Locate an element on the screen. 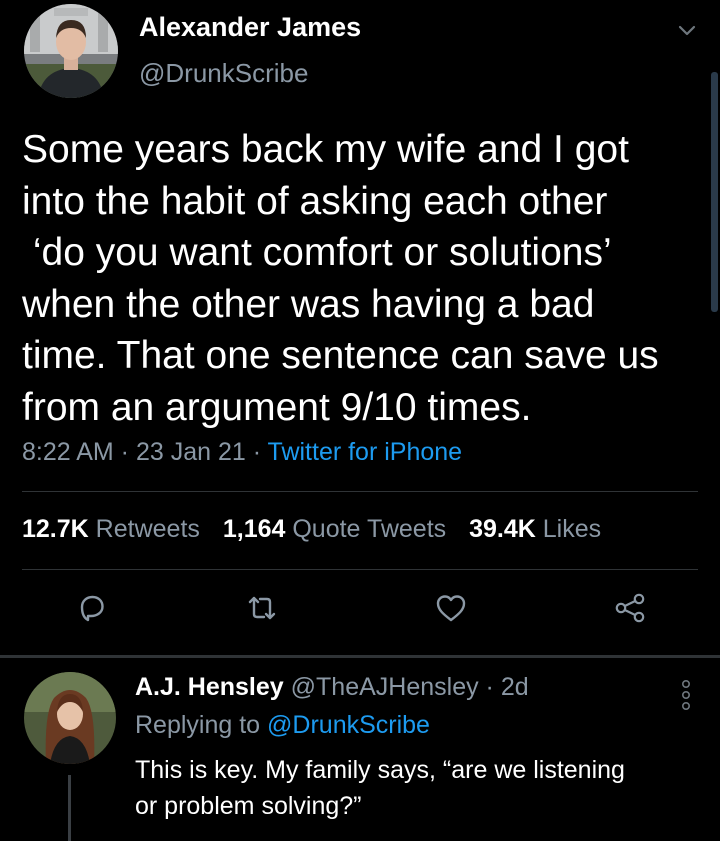 Image resolution: width=720 pixels, height=841 pixels. likes-count: 39.4K is located at coordinates (502, 529).